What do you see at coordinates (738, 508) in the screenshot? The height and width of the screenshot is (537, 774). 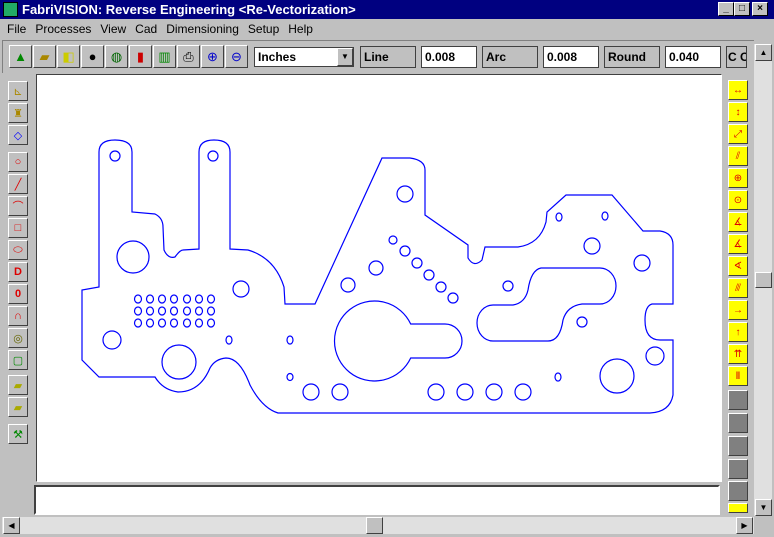 I see `car-dimension-icon` at bounding box center [738, 508].